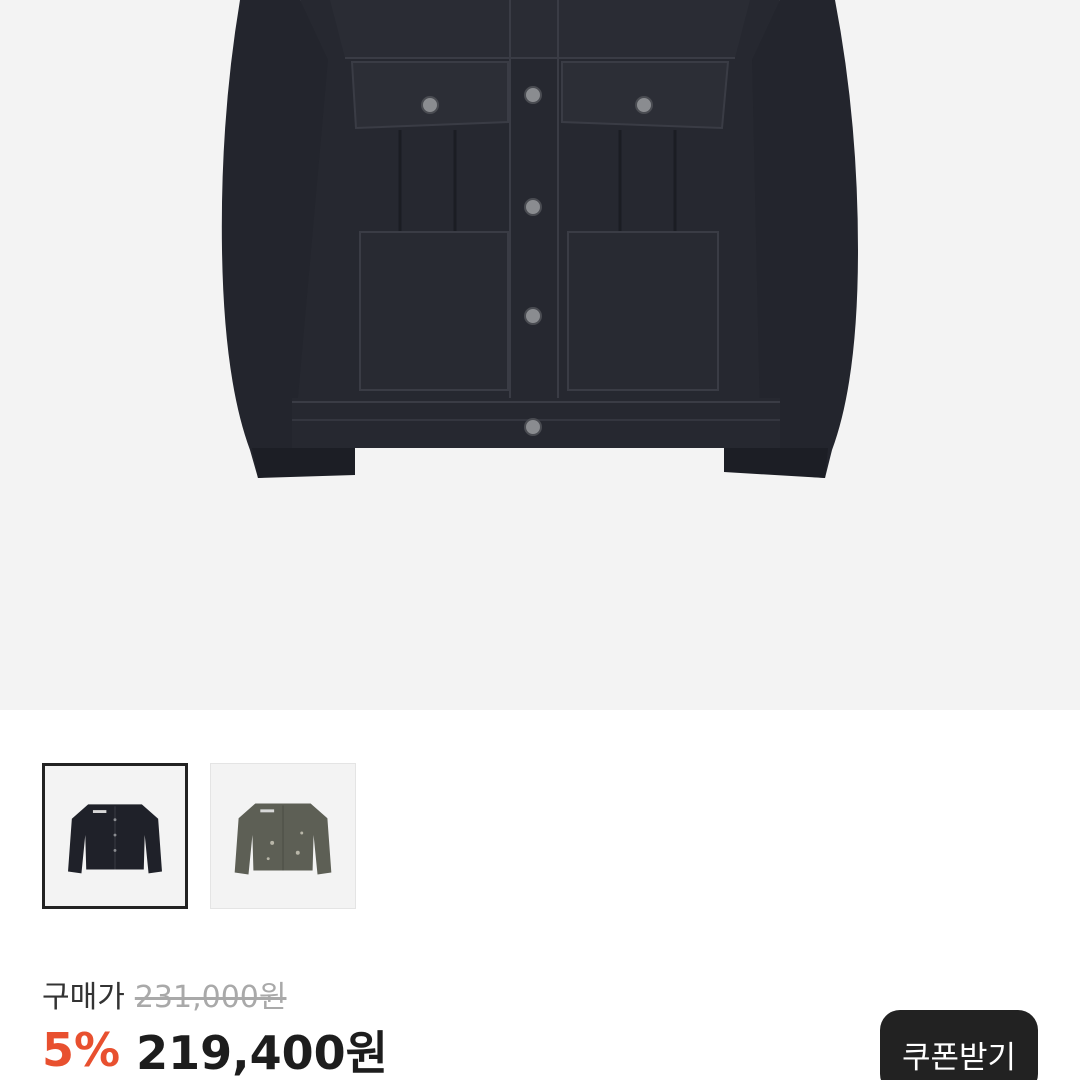  I want to click on get-coupon-button: 쿠폰받기, so click(959, 1045).